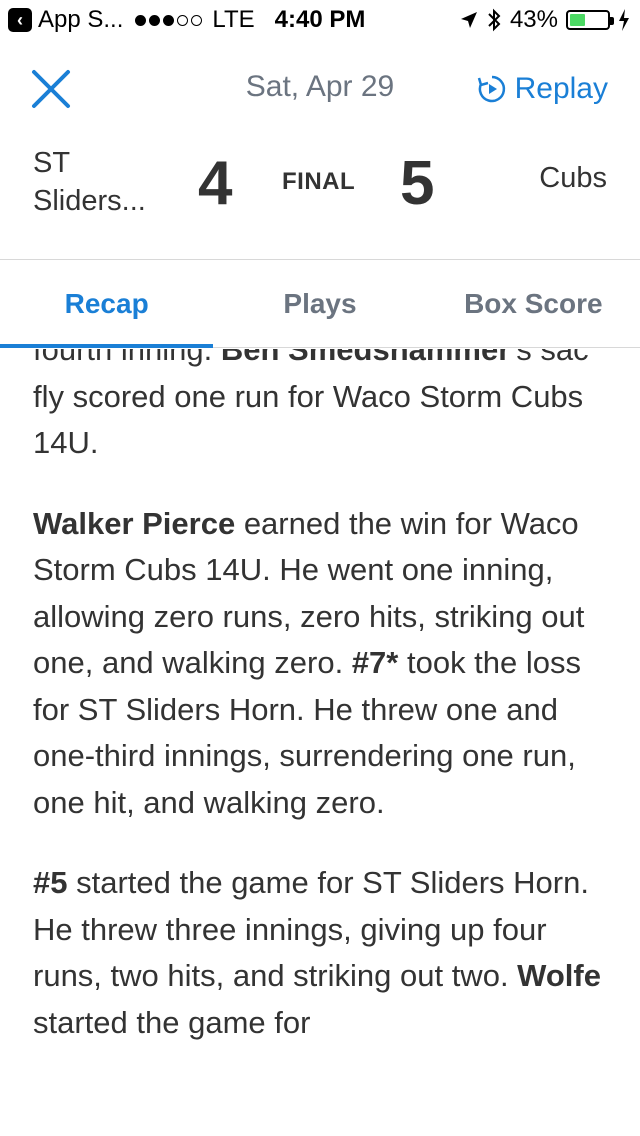 This screenshot has width=640, height=1136. What do you see at coordinates (50, 882) in the screenshot?
I see `player-name: #5` at bounding box center [50, 882].